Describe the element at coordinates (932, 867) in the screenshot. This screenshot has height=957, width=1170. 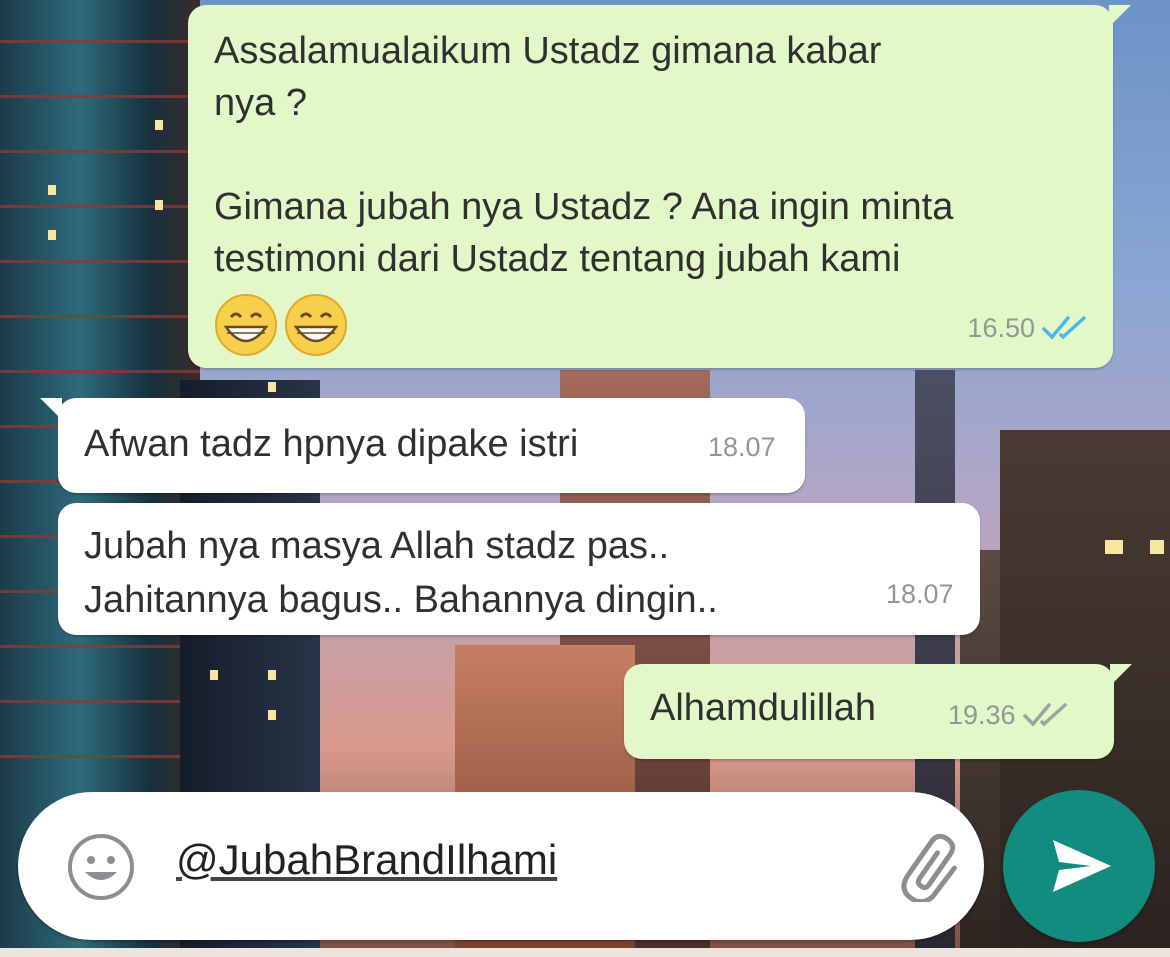
I see `paperclip-icon` at that location.